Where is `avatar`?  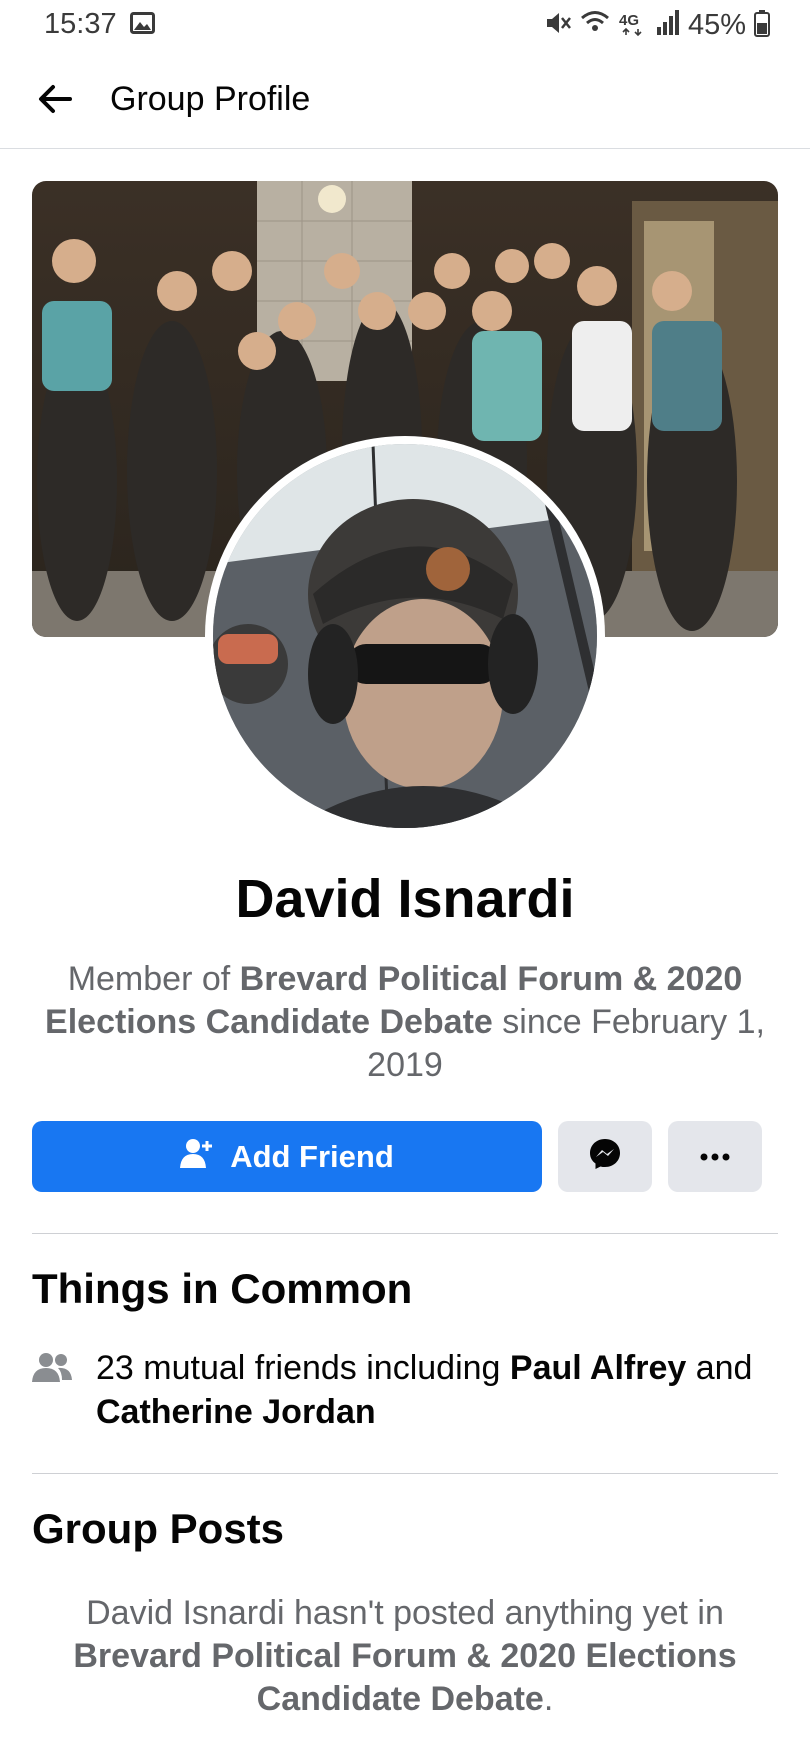 avatar is located at coordinates (405, 636).